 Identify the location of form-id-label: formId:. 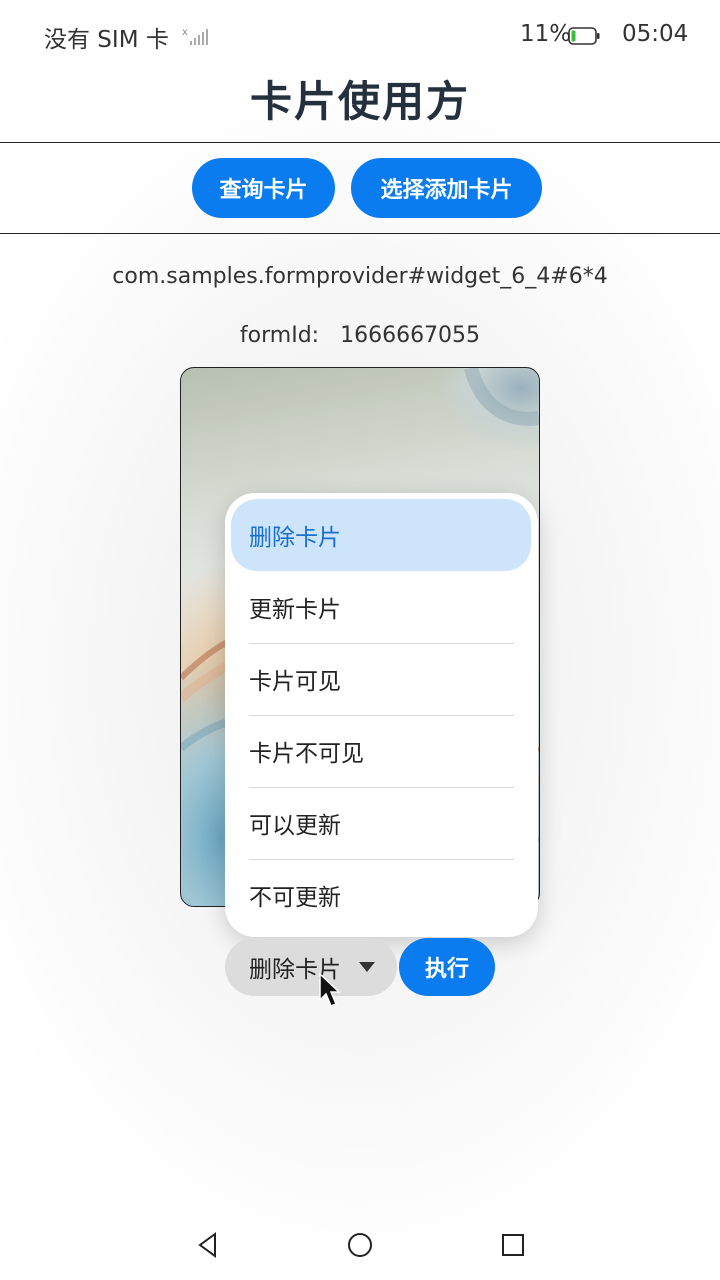
(279, 335).